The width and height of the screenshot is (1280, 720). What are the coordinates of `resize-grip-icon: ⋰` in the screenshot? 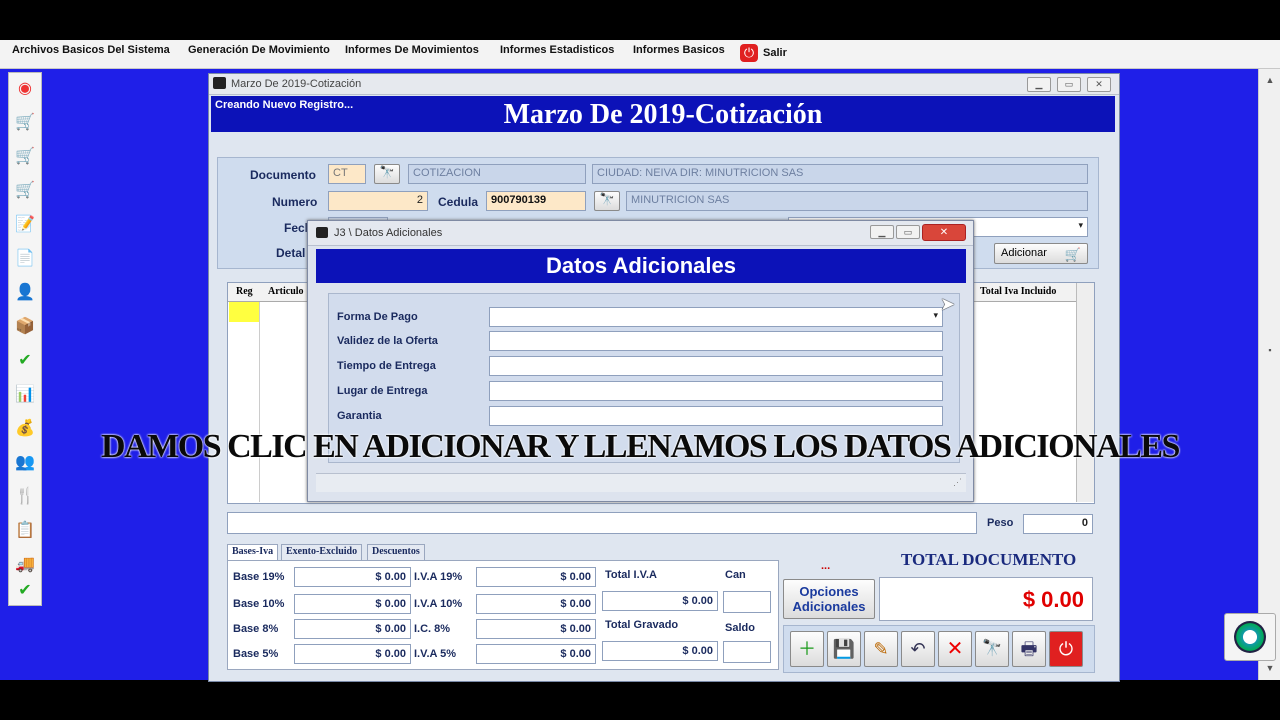 It's located at (957, 482).